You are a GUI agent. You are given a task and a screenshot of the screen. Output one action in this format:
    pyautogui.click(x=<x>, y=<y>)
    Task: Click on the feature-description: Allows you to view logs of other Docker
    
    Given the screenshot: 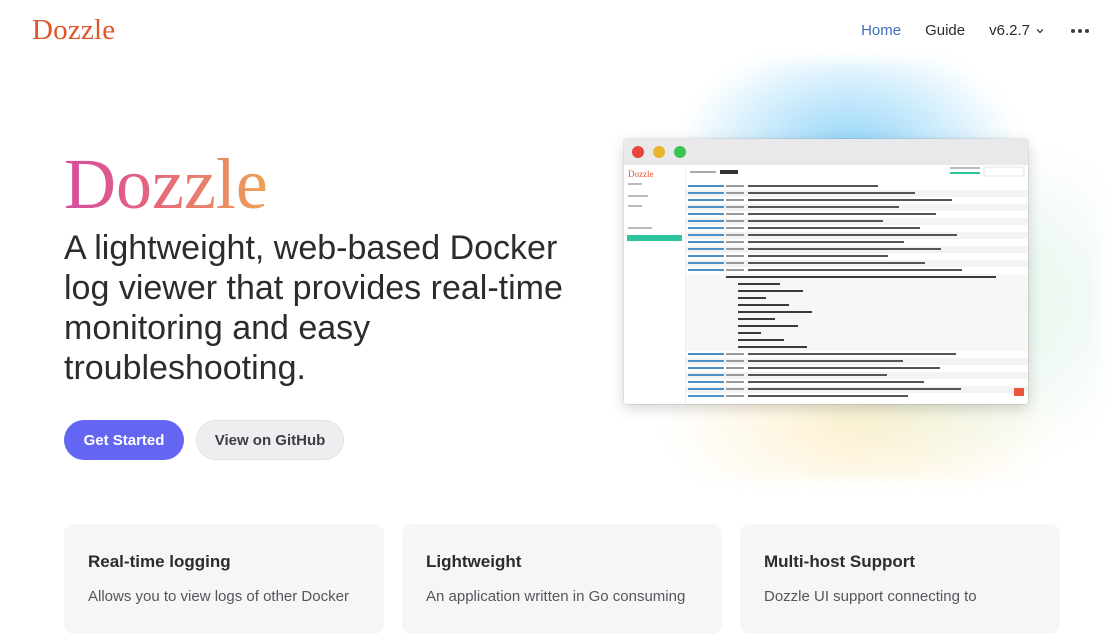 What is the action you would take?
    pyautogui.click(x=218, y=596)
    